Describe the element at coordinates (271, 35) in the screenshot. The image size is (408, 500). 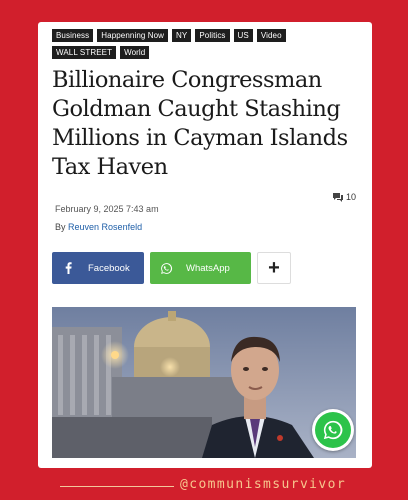
I see `tag-video: Video` at that location.